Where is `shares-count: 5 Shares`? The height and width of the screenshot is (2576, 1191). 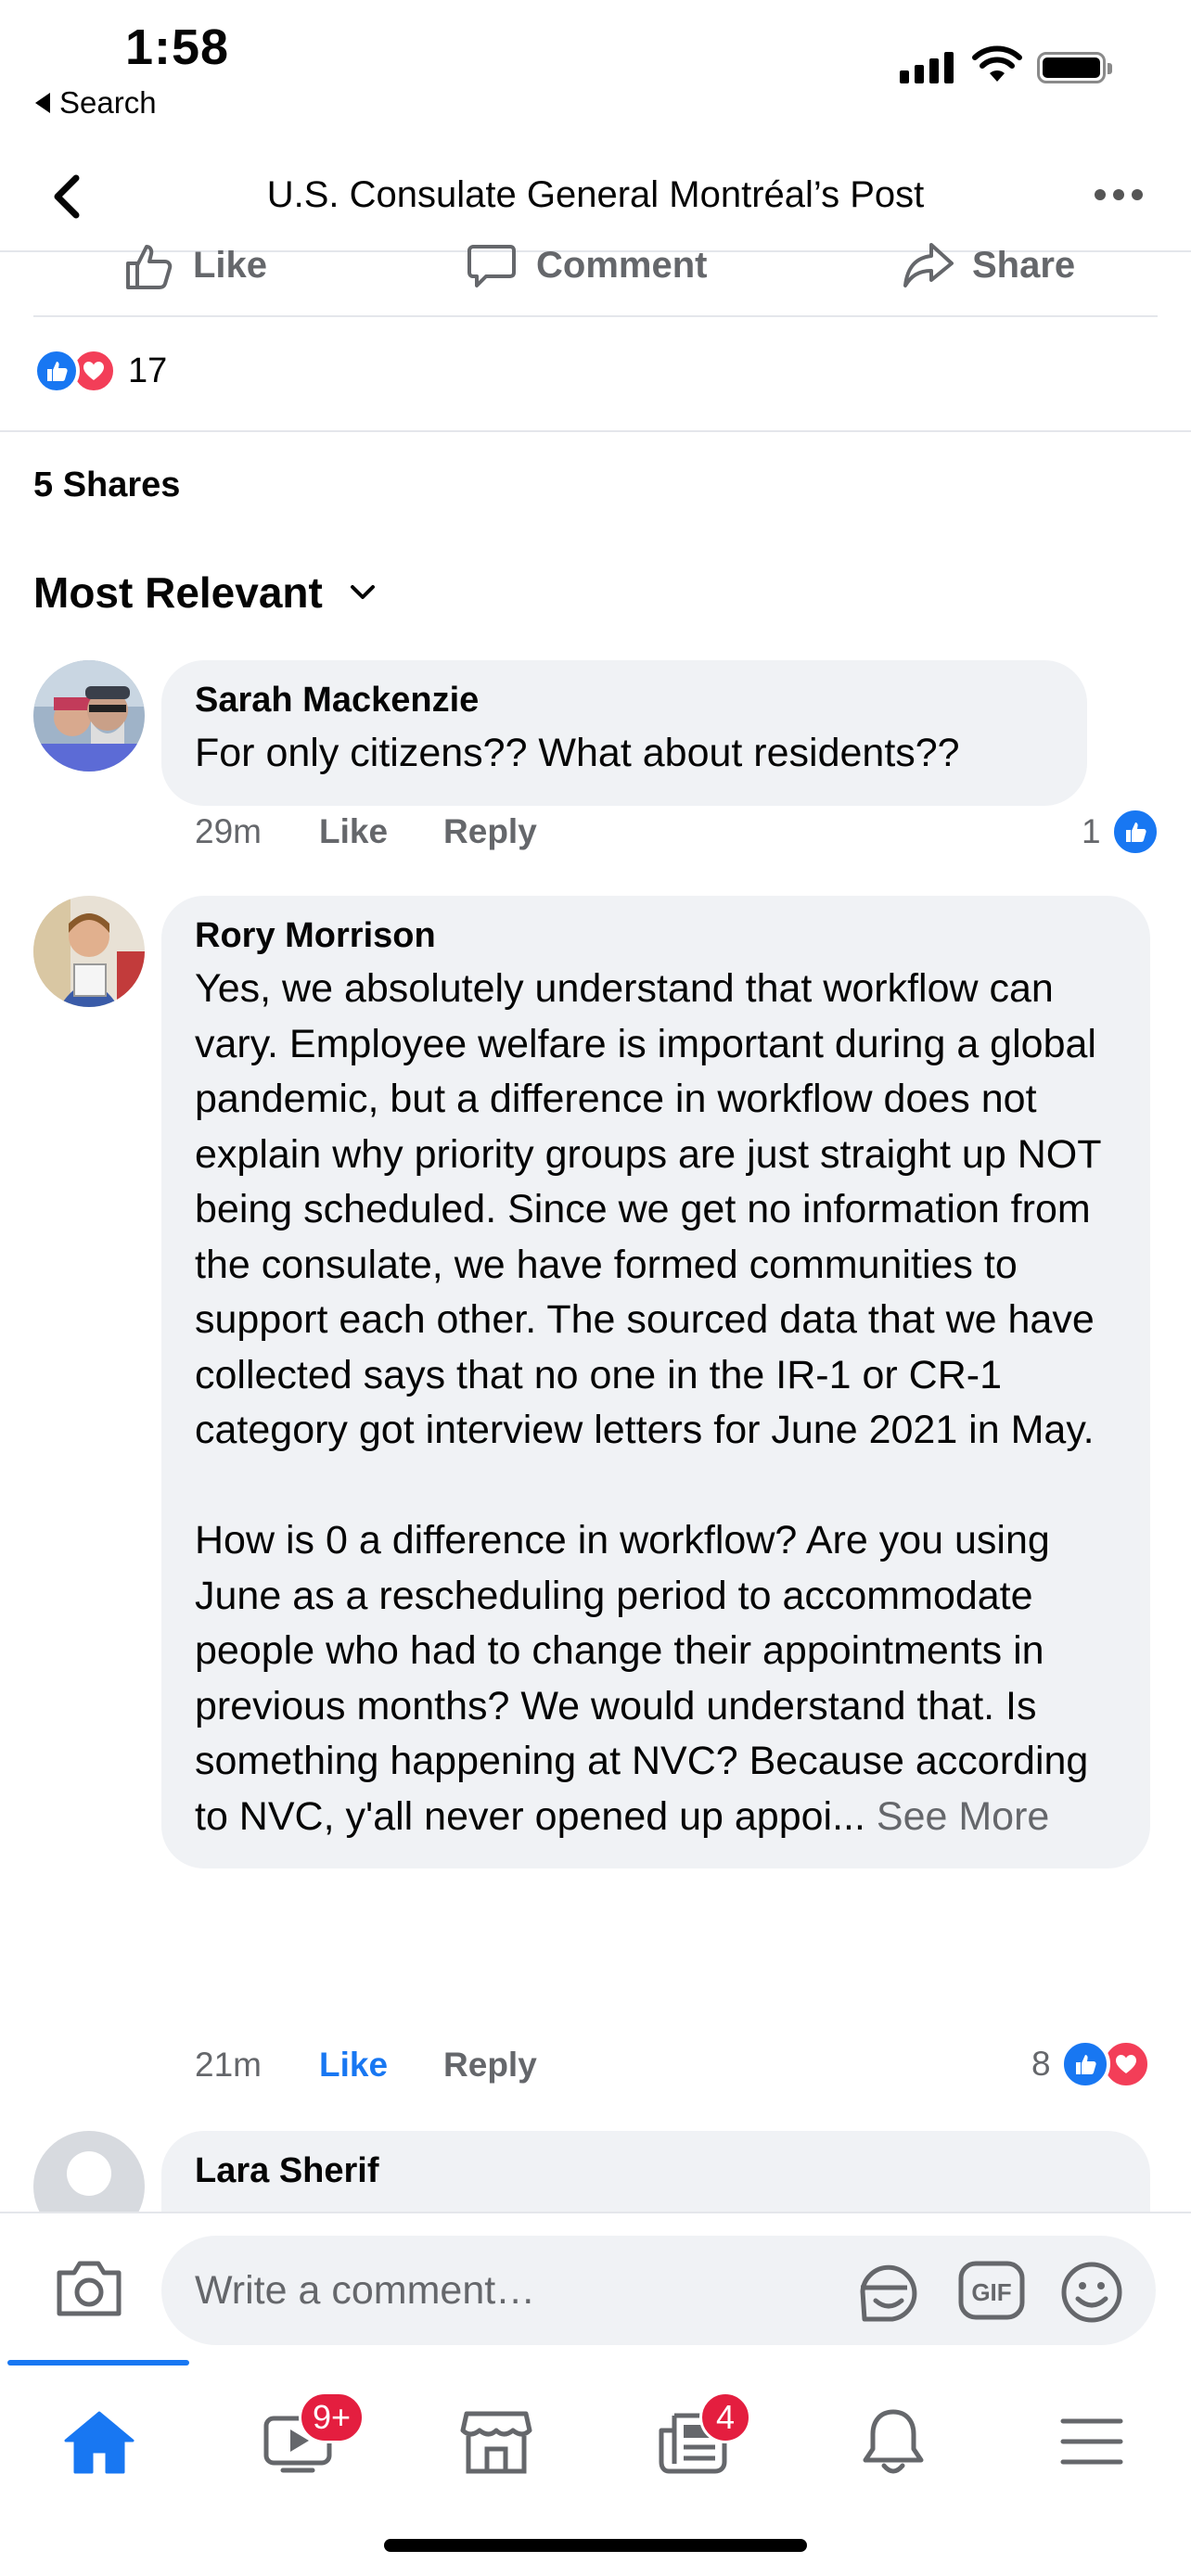
shares-count: 5 Shares is located at coordinates (106, 485).